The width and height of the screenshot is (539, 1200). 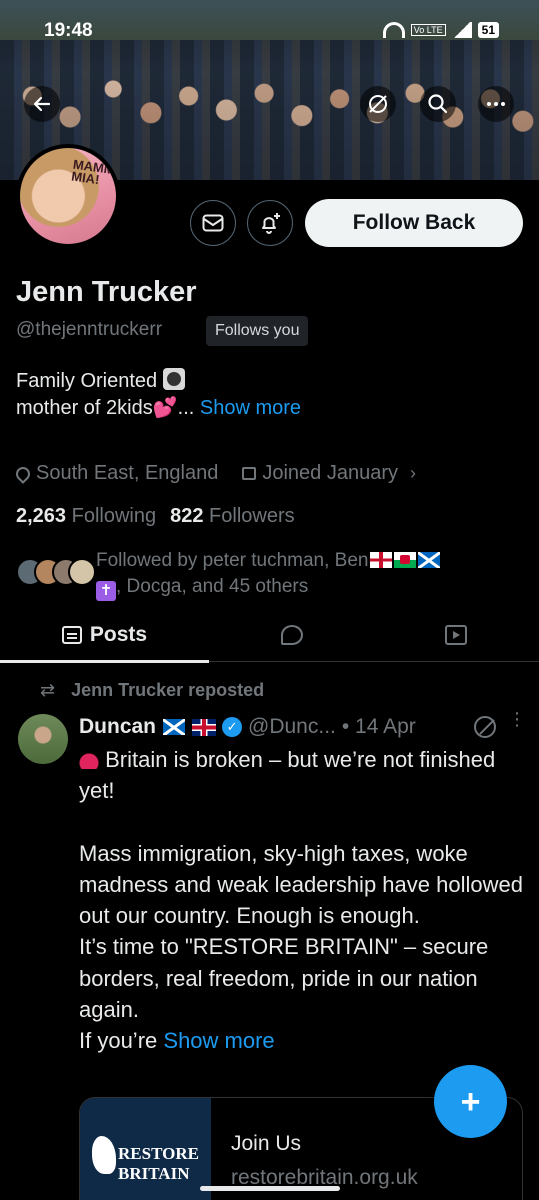 I want to click on post-header: Duncan ✓ @Dunc... • 14 Apr, so click(x=301, y=727).